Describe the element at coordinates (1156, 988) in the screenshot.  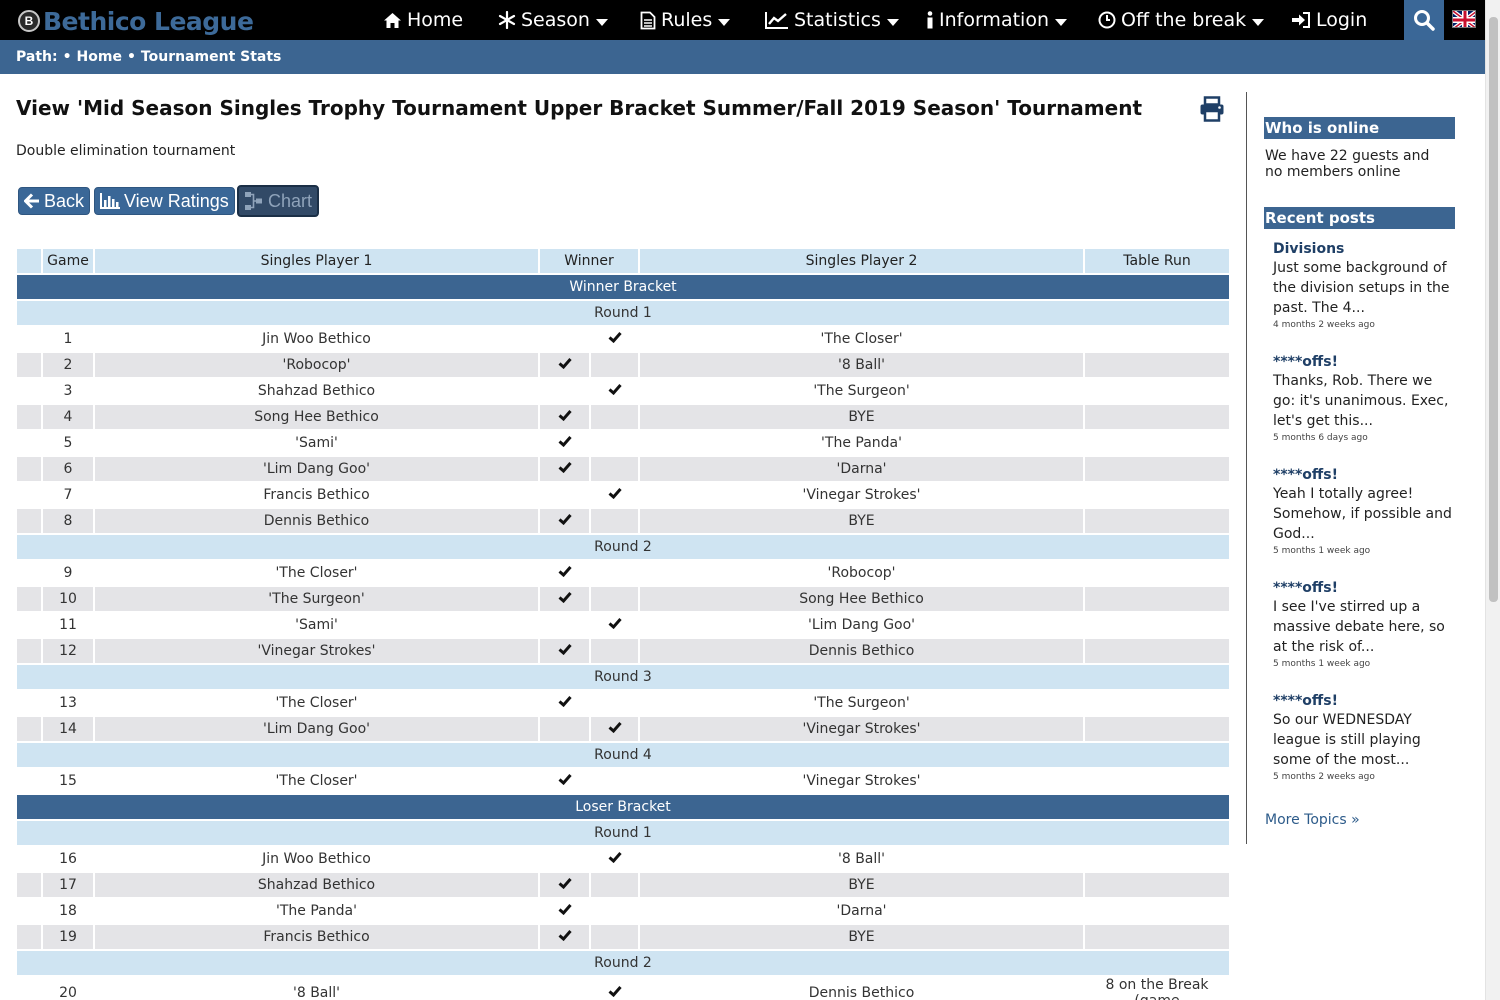
I see `table-run-cell: 8 on the Break (game` at that location.